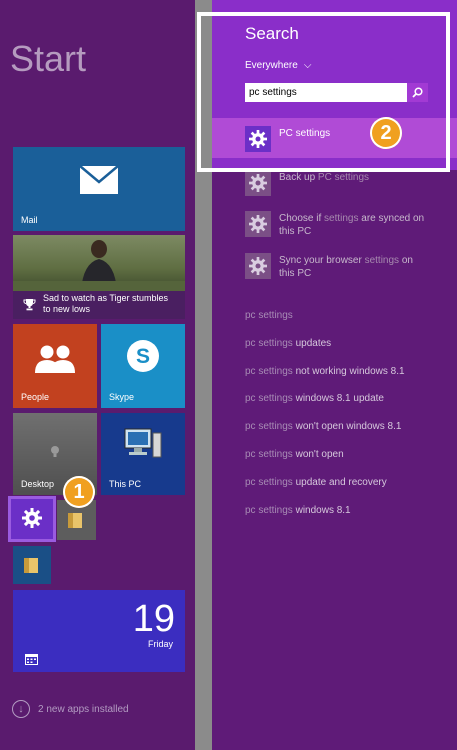 The width and height of the screenshot is (457, 750). Describe the element at coordinates (29, 305) in the screenshot. I see `trophy-icon` at that location.